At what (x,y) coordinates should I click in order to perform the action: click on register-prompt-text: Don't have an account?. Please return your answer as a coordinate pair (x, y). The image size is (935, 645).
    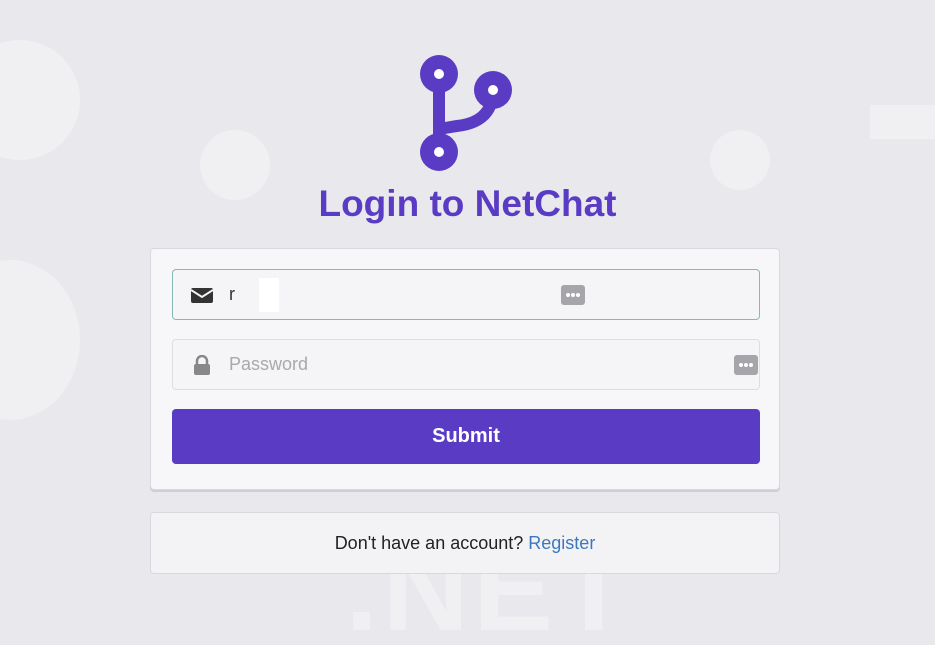
    Looking at the image, I should click on (429, 543).